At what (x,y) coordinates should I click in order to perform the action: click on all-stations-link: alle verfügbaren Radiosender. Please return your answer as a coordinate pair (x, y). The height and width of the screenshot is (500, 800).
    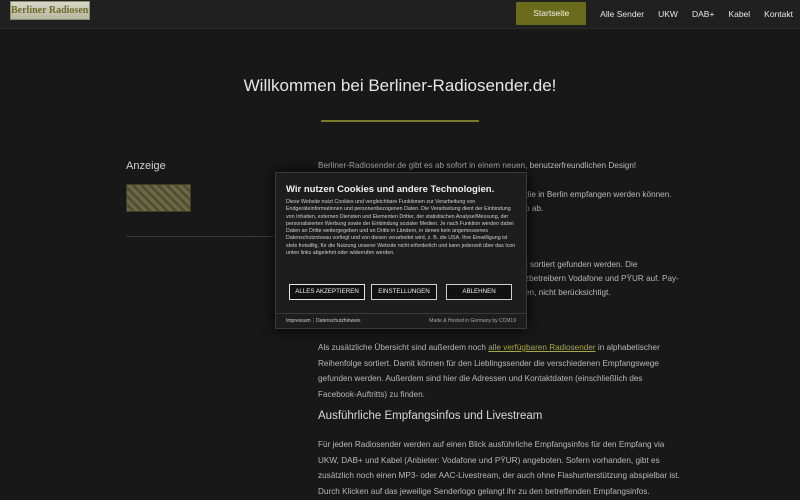
    Looking at the image, I should click on (541, 347).